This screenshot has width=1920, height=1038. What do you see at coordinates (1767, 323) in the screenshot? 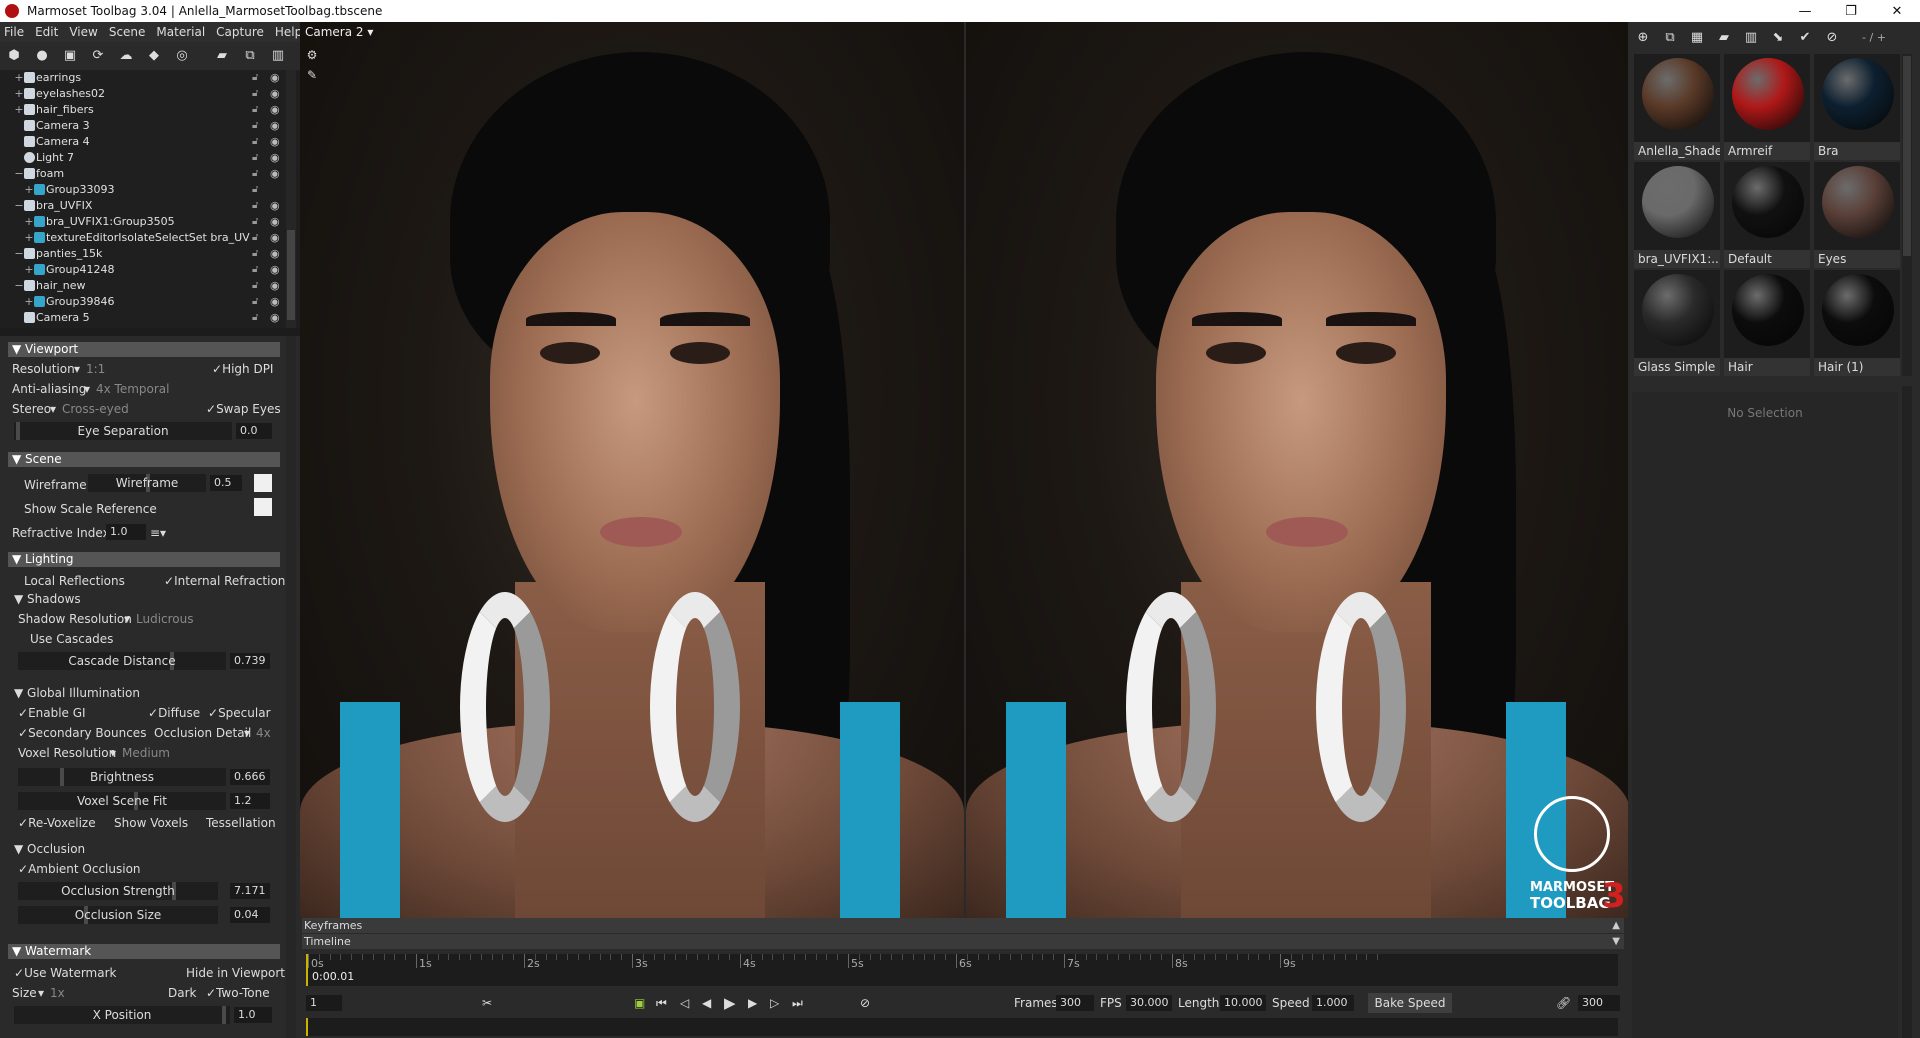
I see `material-tile: Hair` at bounding box center [1767, 323].